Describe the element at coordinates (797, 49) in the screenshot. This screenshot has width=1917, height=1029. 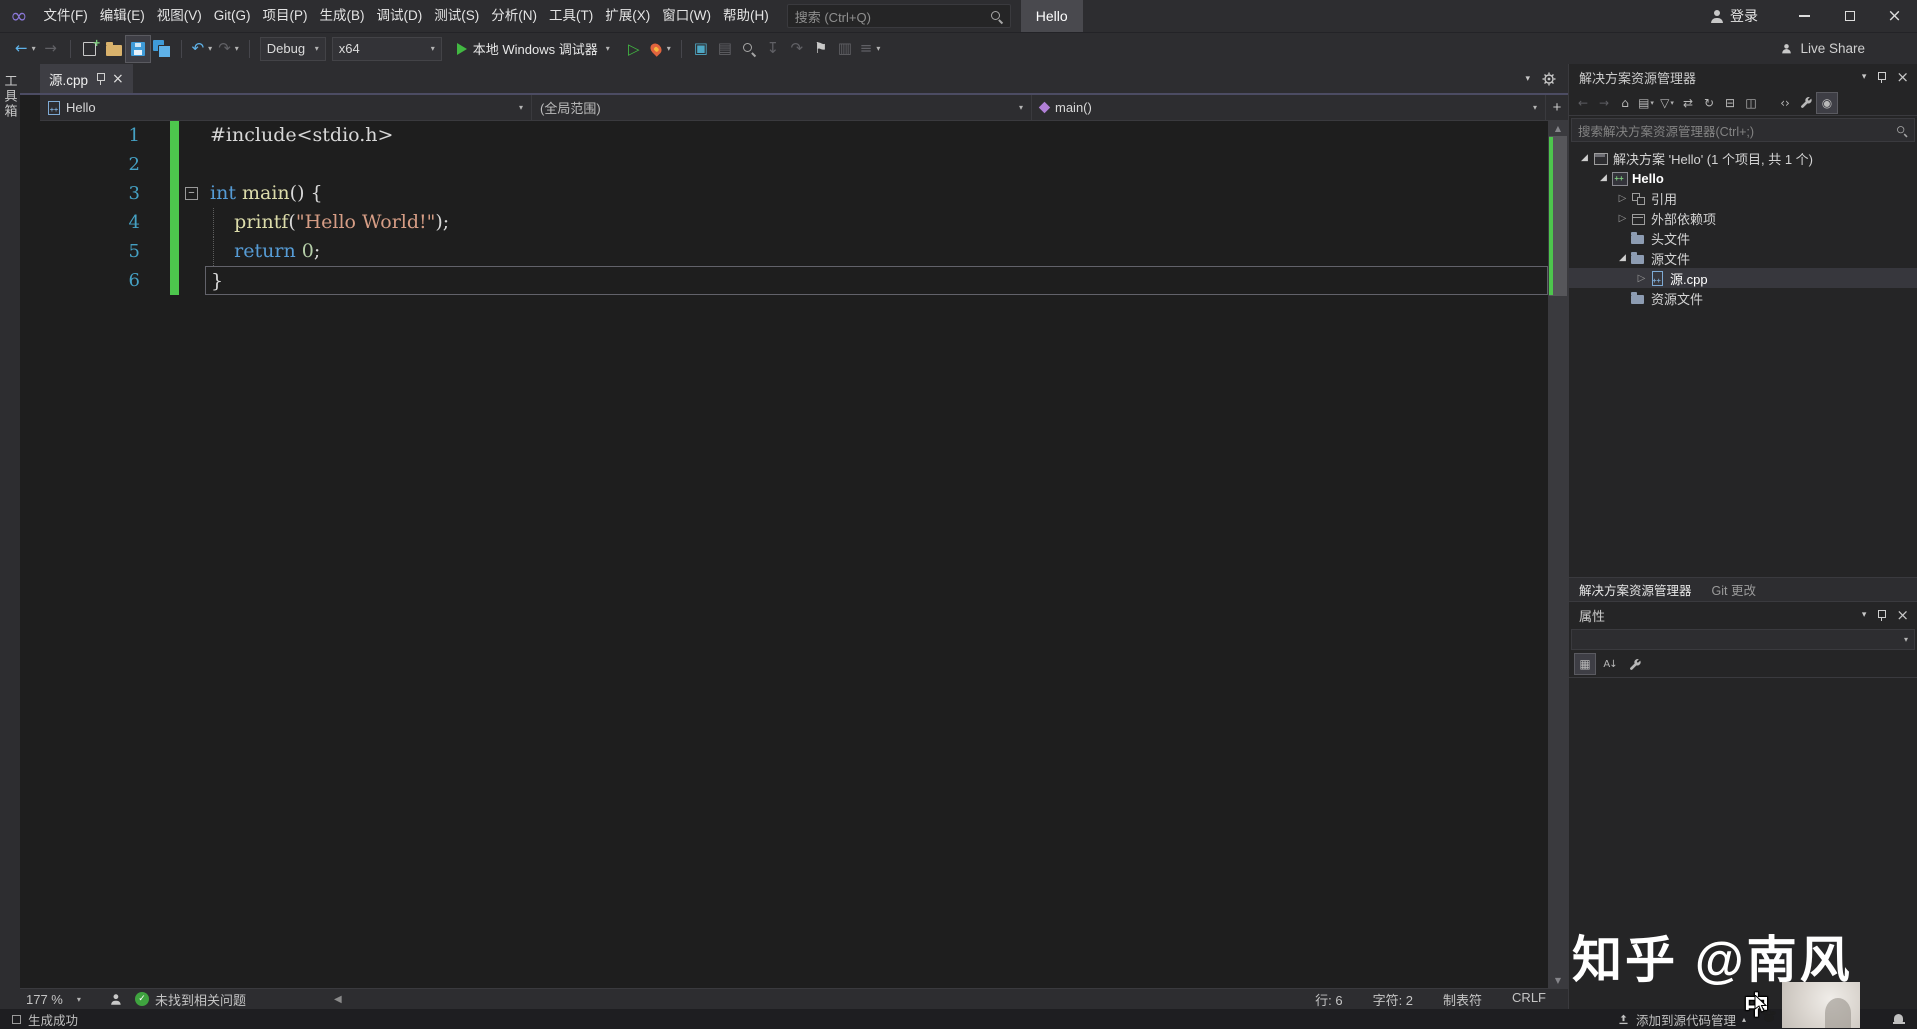
I see `step-over-button: ↷` at that location.